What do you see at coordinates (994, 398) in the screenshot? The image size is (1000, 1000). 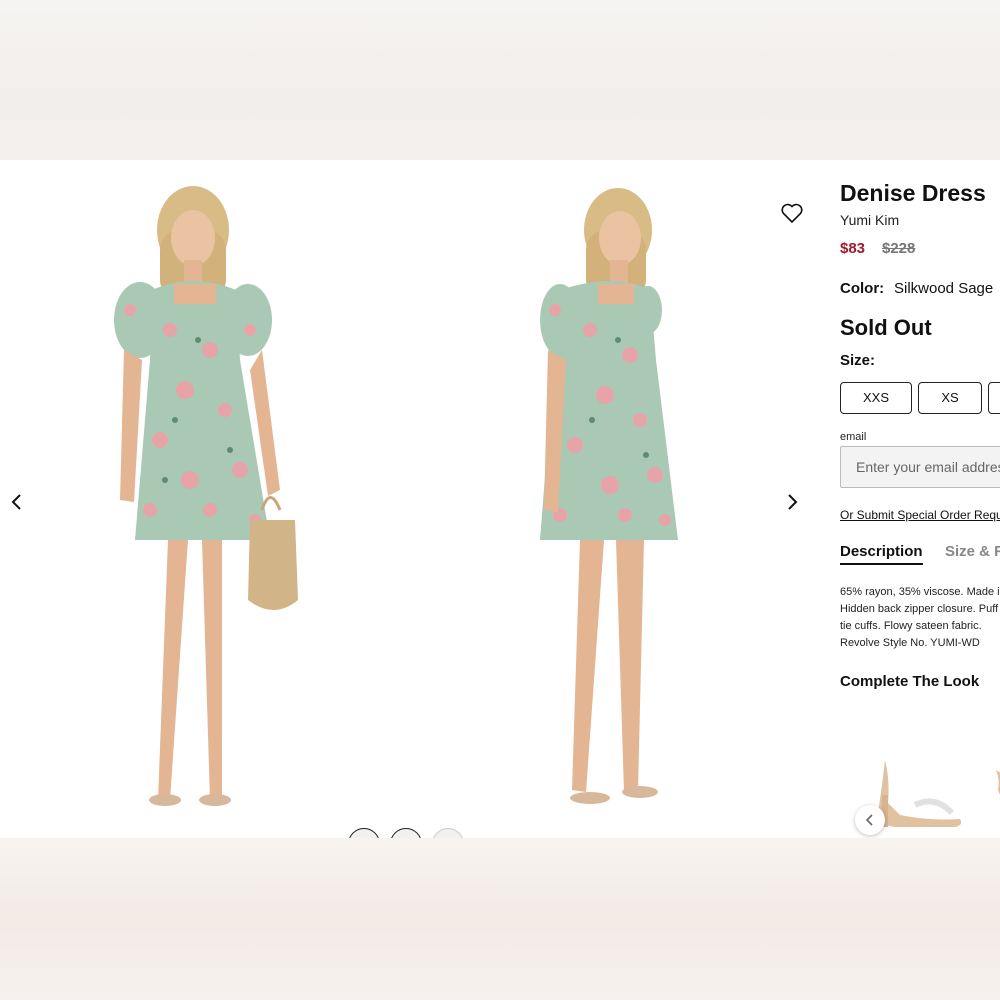 I see `size-button-next` at bounding box center [994, 398].